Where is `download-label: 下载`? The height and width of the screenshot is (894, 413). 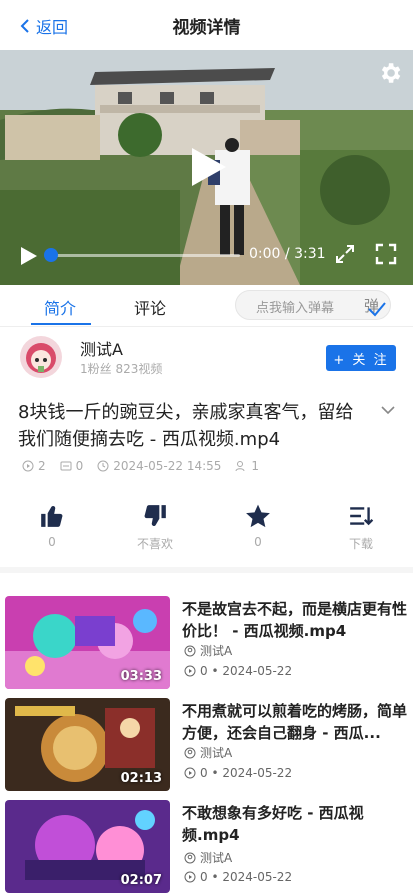 download-label: 下载 is located at coordinates (360, 544).